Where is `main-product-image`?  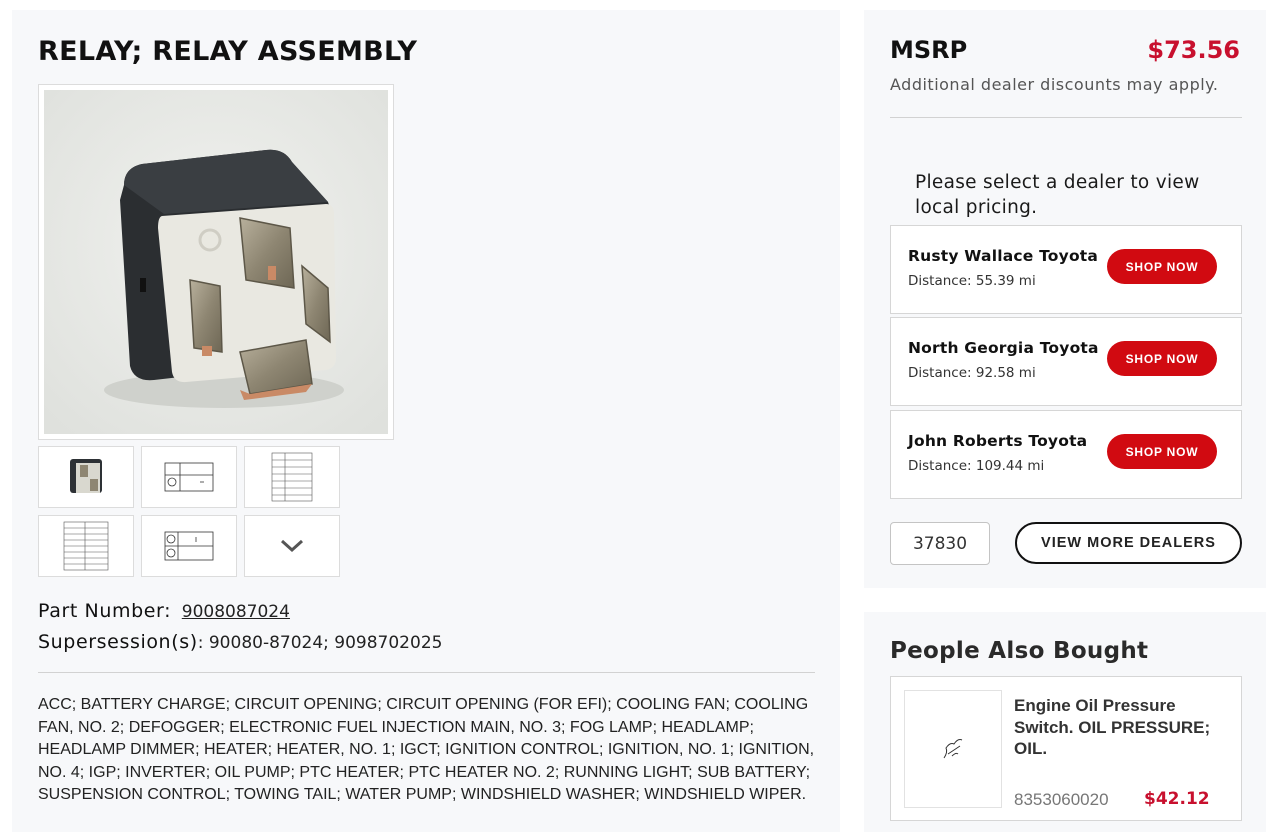 main-product-image is located at coordinates (216, 262).